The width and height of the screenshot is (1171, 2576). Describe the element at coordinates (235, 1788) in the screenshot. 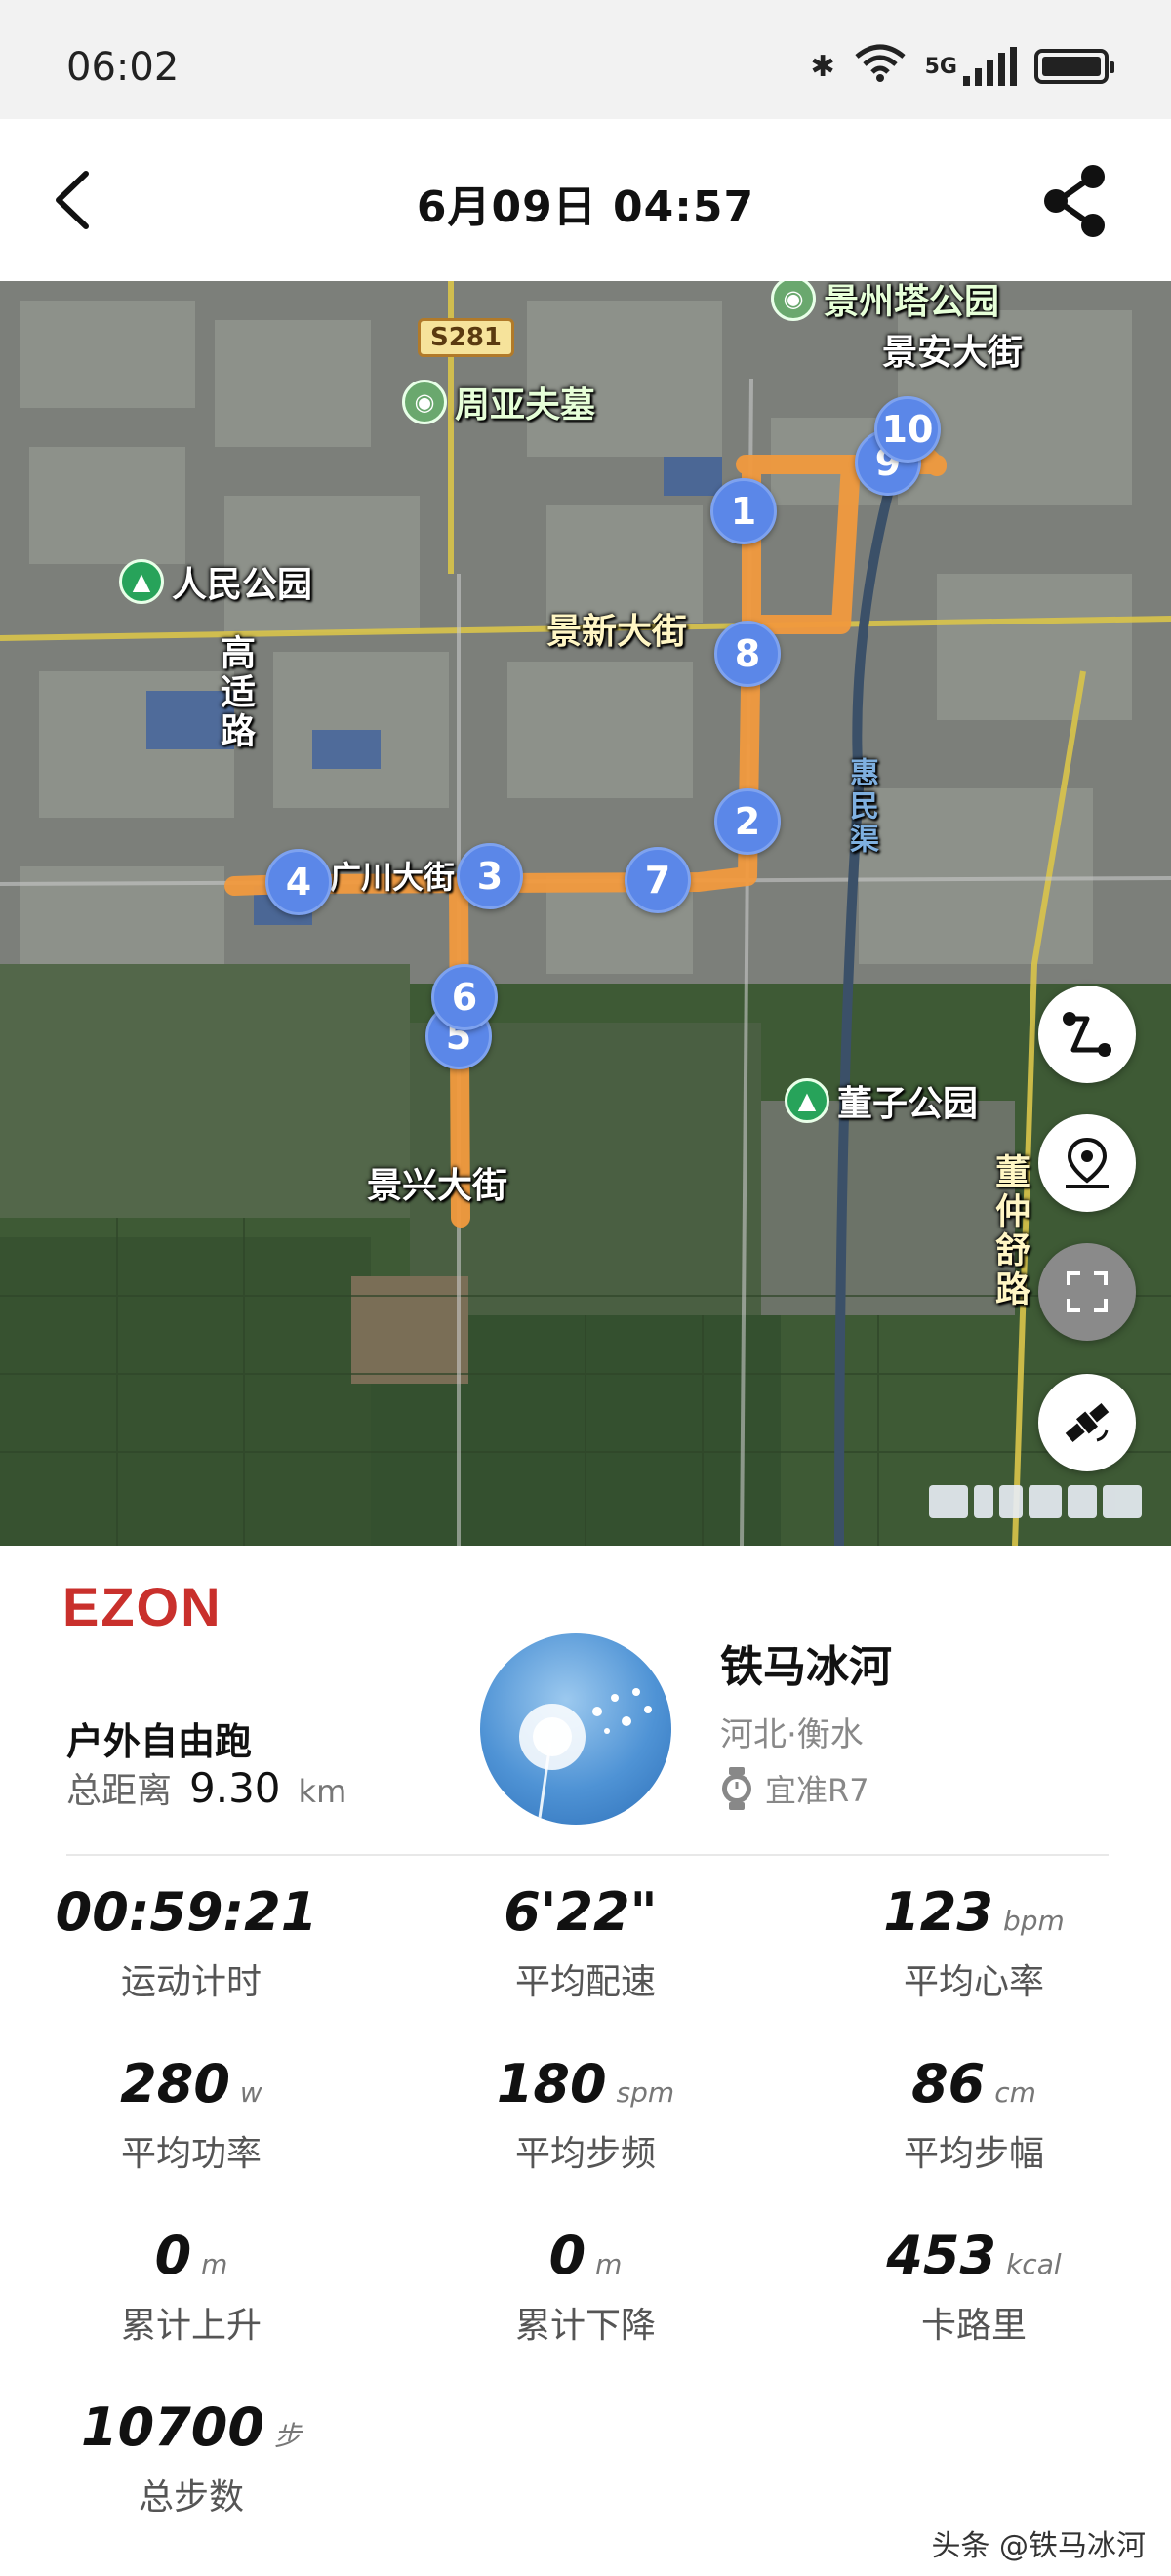

I see `distance-value: 9.30` at that location.